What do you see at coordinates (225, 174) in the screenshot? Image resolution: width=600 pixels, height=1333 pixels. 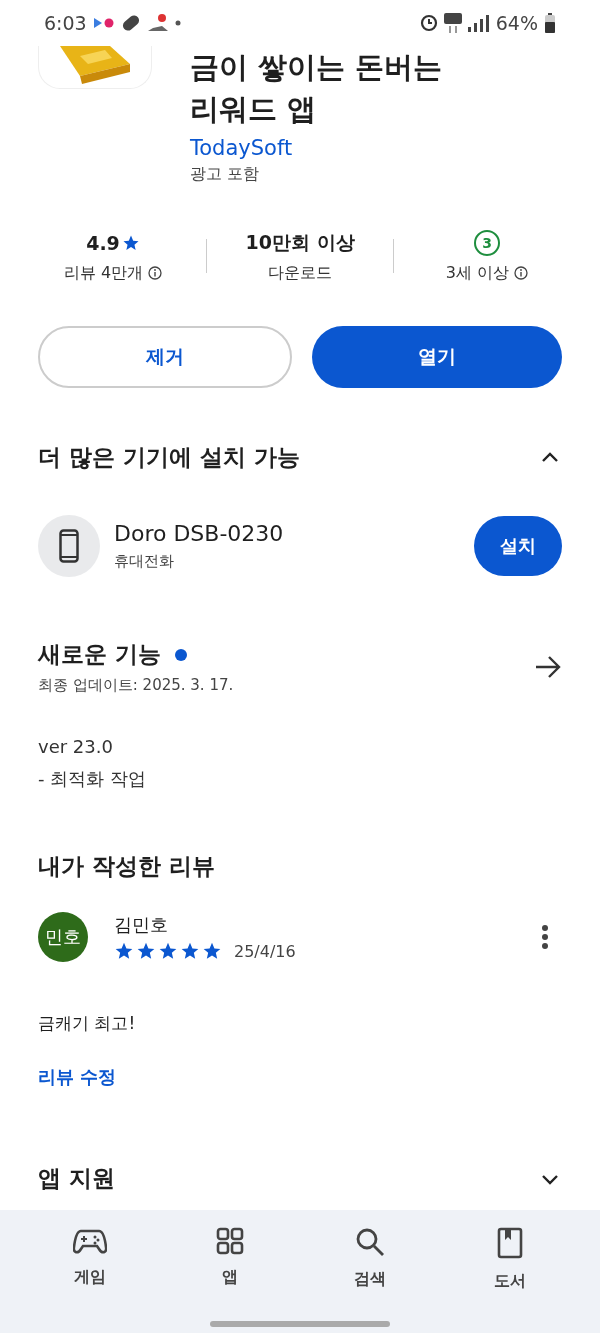 I see `ads-note: 광고 포함` at bounding box center [225, 174].